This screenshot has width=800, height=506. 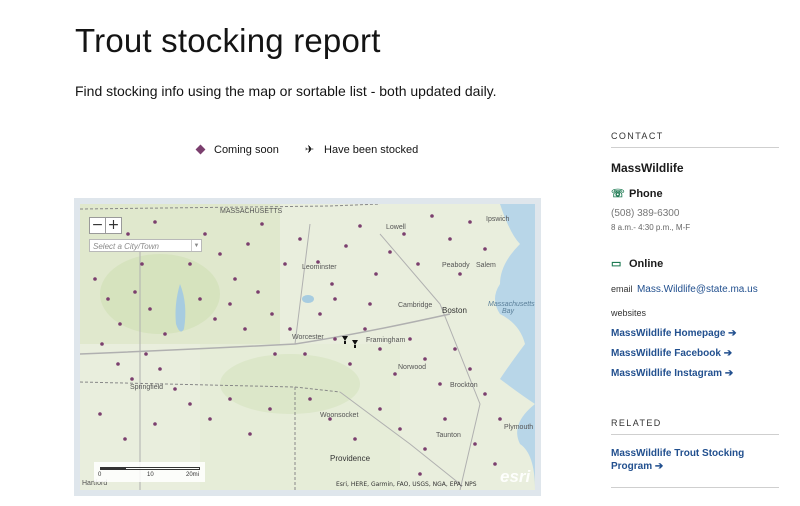 I want to click on page-title: Trout stocking report, so click(x=228, y=40).